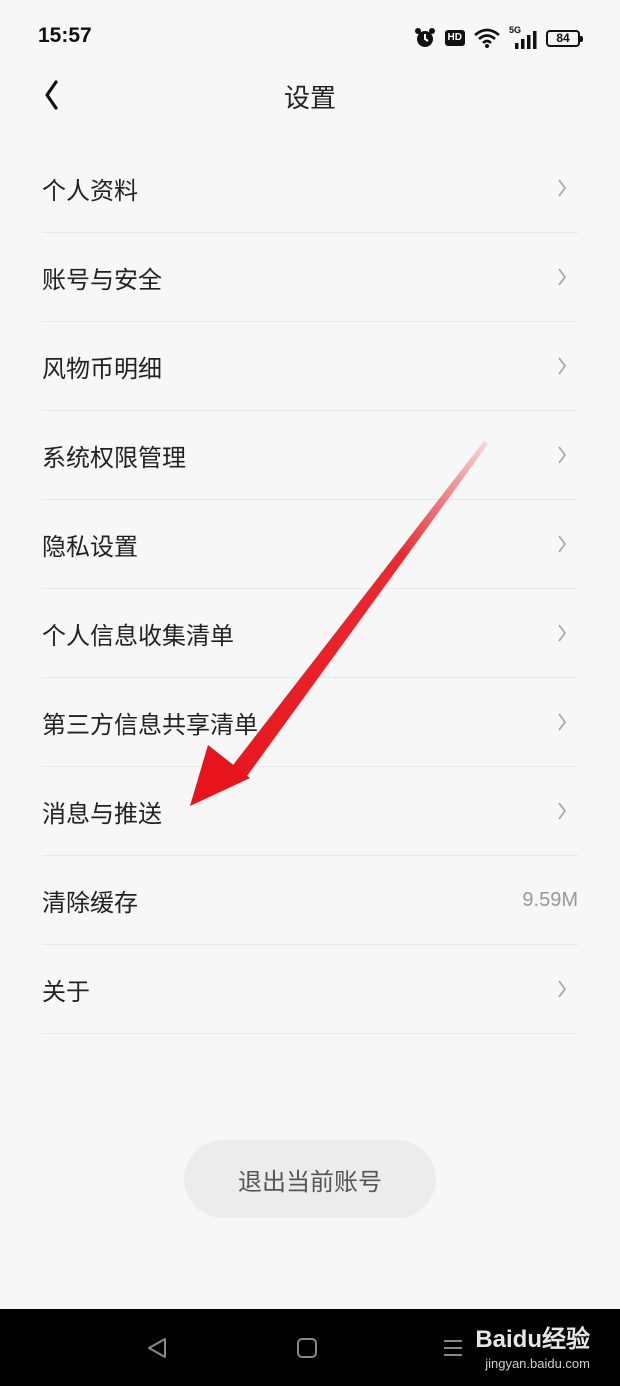  I want to click on status-icons: HD 5G 84, so click(498, 38).